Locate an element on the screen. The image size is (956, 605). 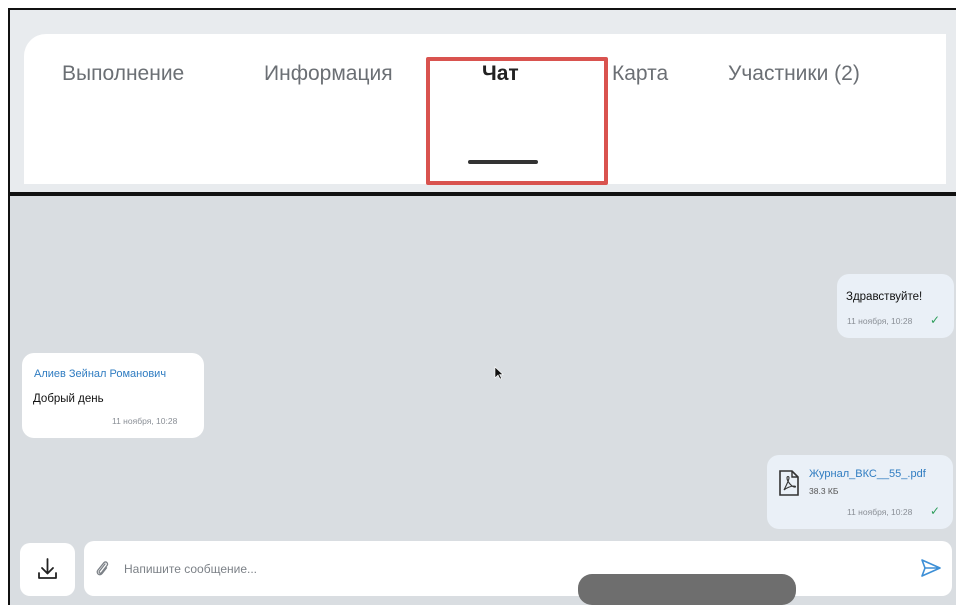
send-icon is located at coordinates (931, 568).